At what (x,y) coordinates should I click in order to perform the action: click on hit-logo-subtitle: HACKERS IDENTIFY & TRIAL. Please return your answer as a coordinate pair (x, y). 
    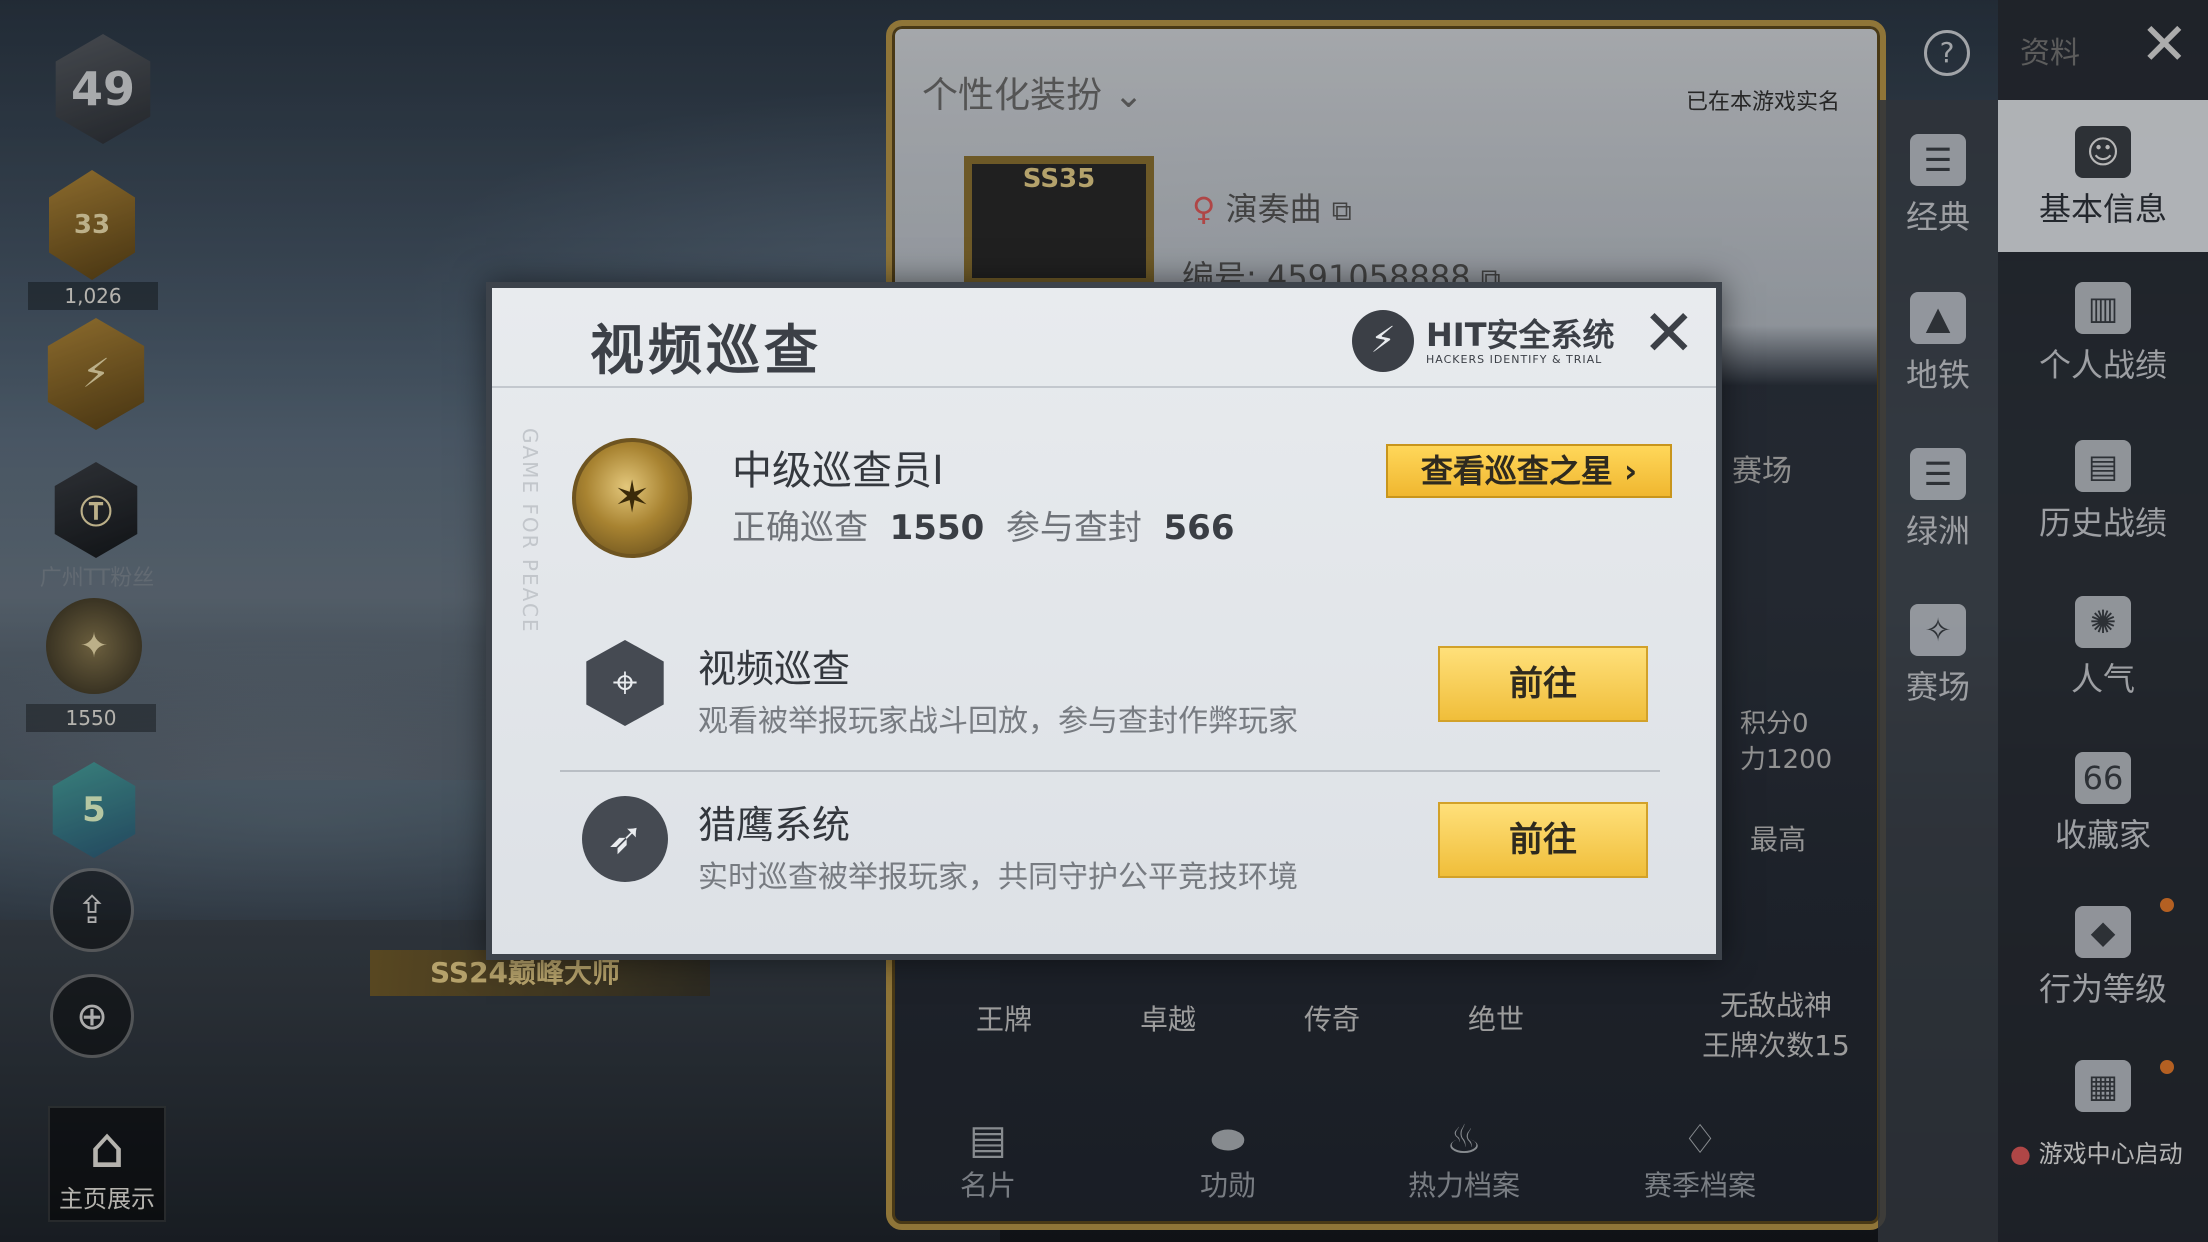
    Looking at the image, I should click on (1514, 359).